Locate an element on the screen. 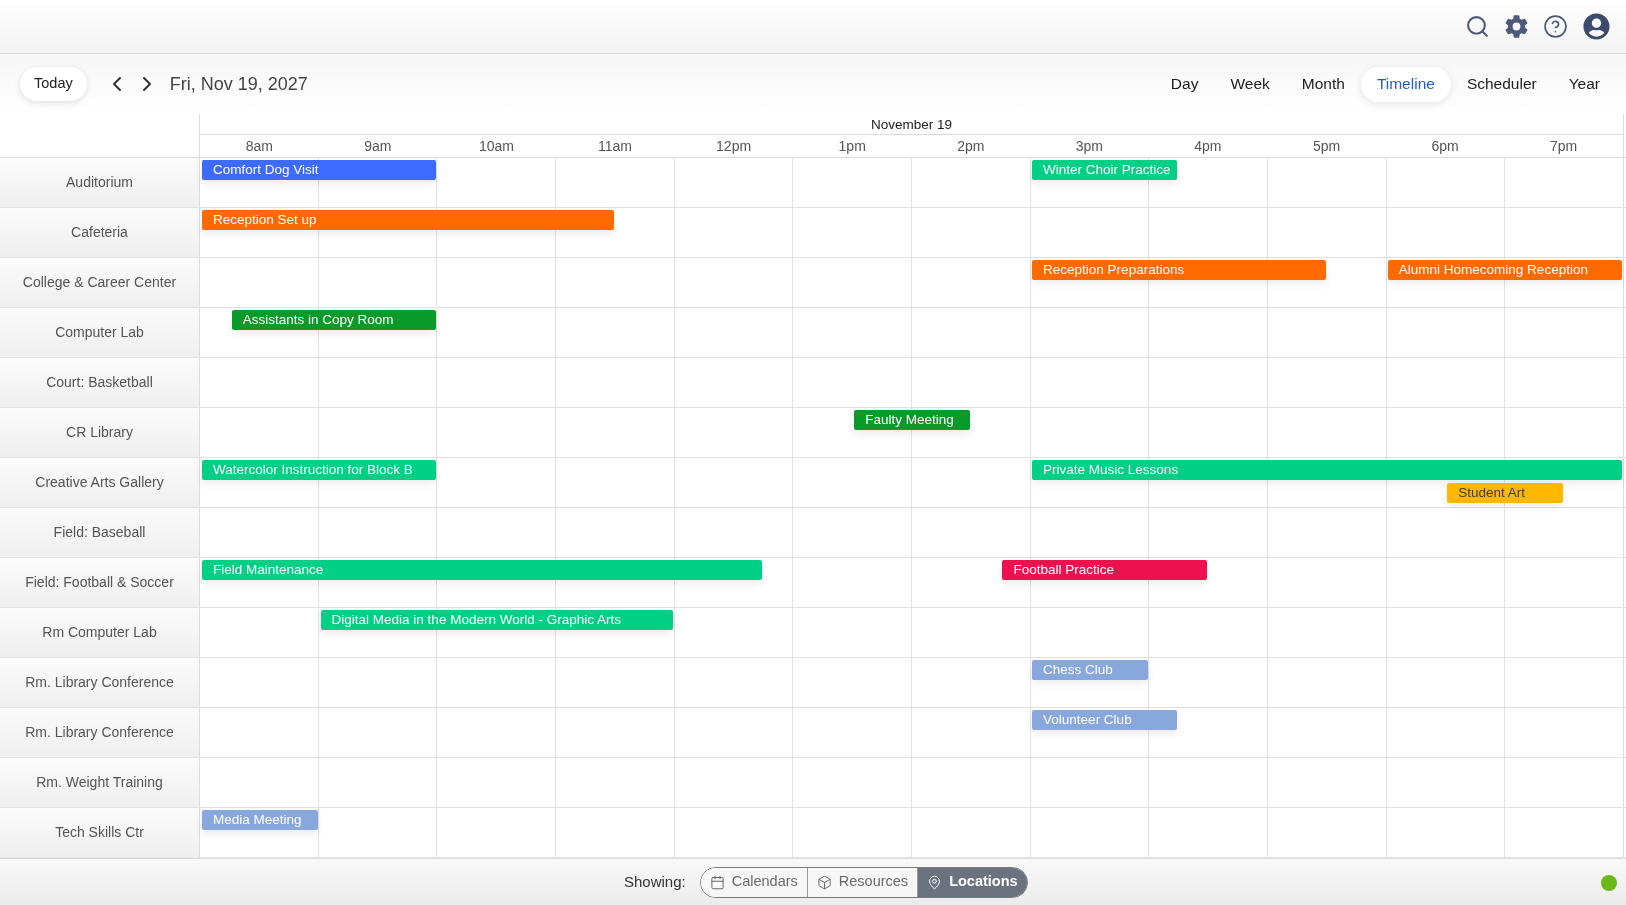  location-label: Rm. Weight Training is located at coordinates (100, 782).